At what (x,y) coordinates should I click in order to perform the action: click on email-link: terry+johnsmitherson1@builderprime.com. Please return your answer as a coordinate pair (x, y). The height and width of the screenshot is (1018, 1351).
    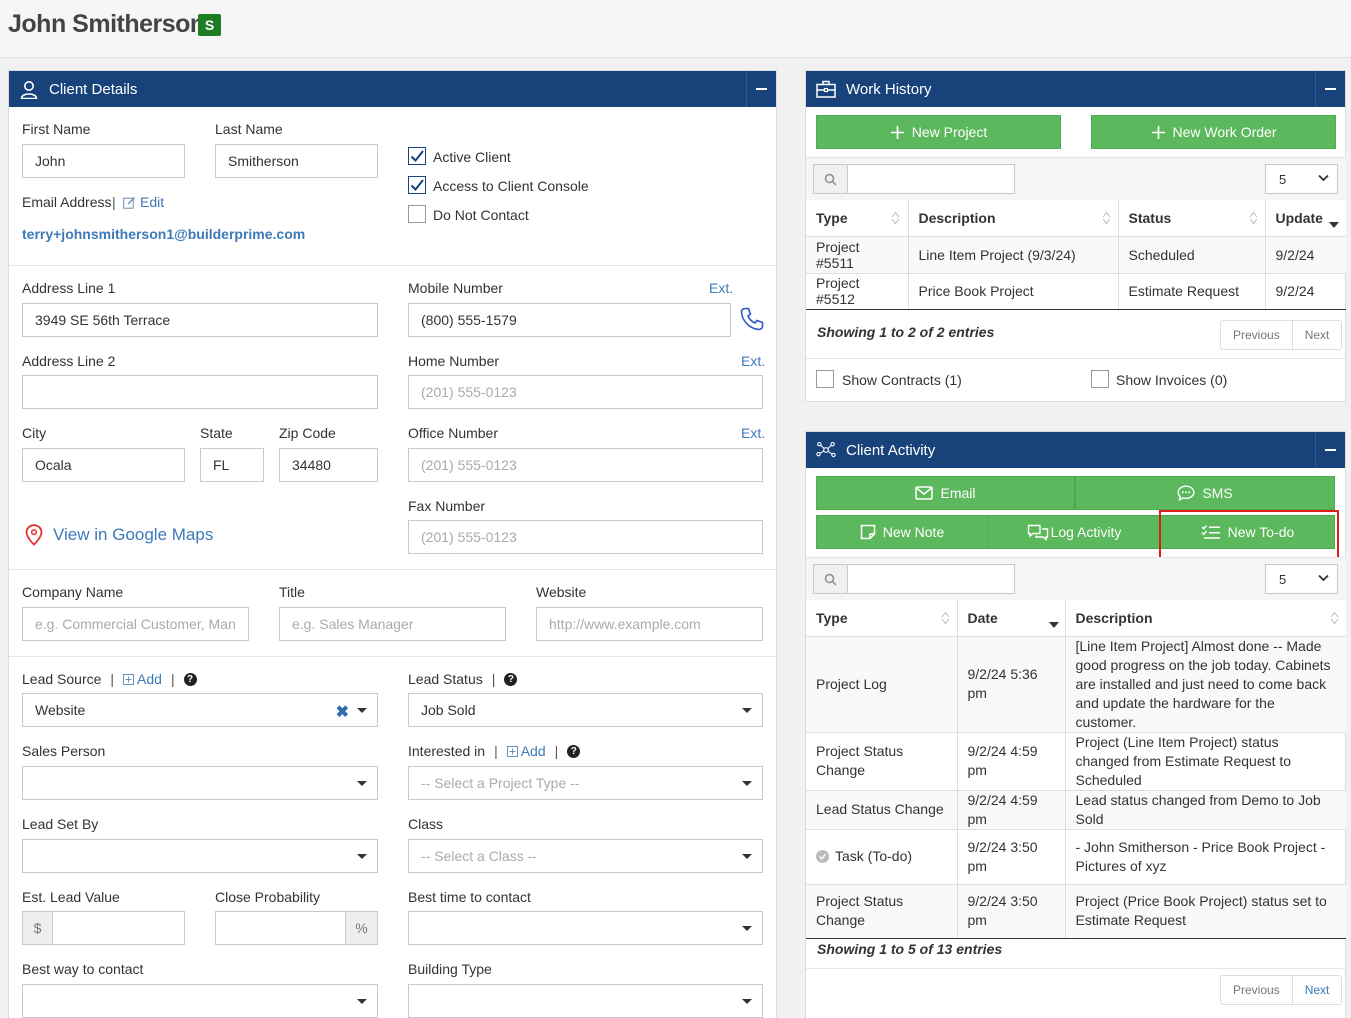
    Looking at the image, I should click on (163, 234).